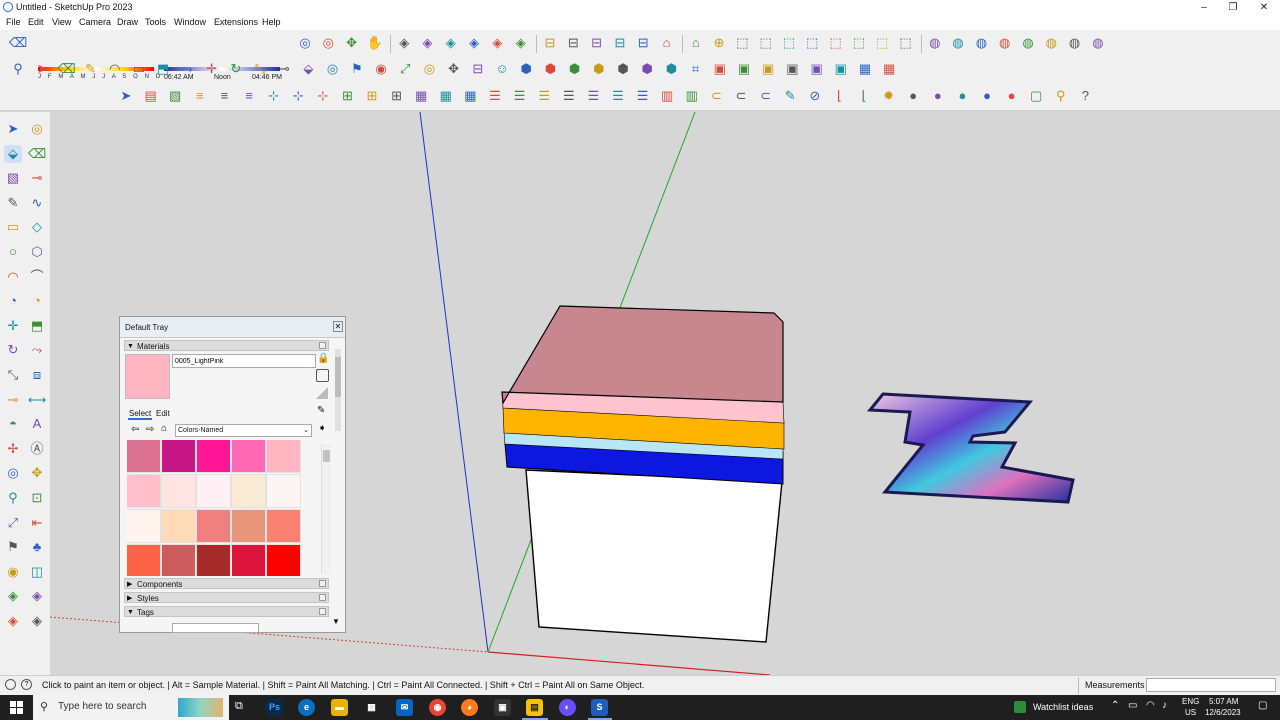 Image resolution: width=1280 pixels, height=720 pixels. I want to click on move-icon: ✛, so click(13, 326).